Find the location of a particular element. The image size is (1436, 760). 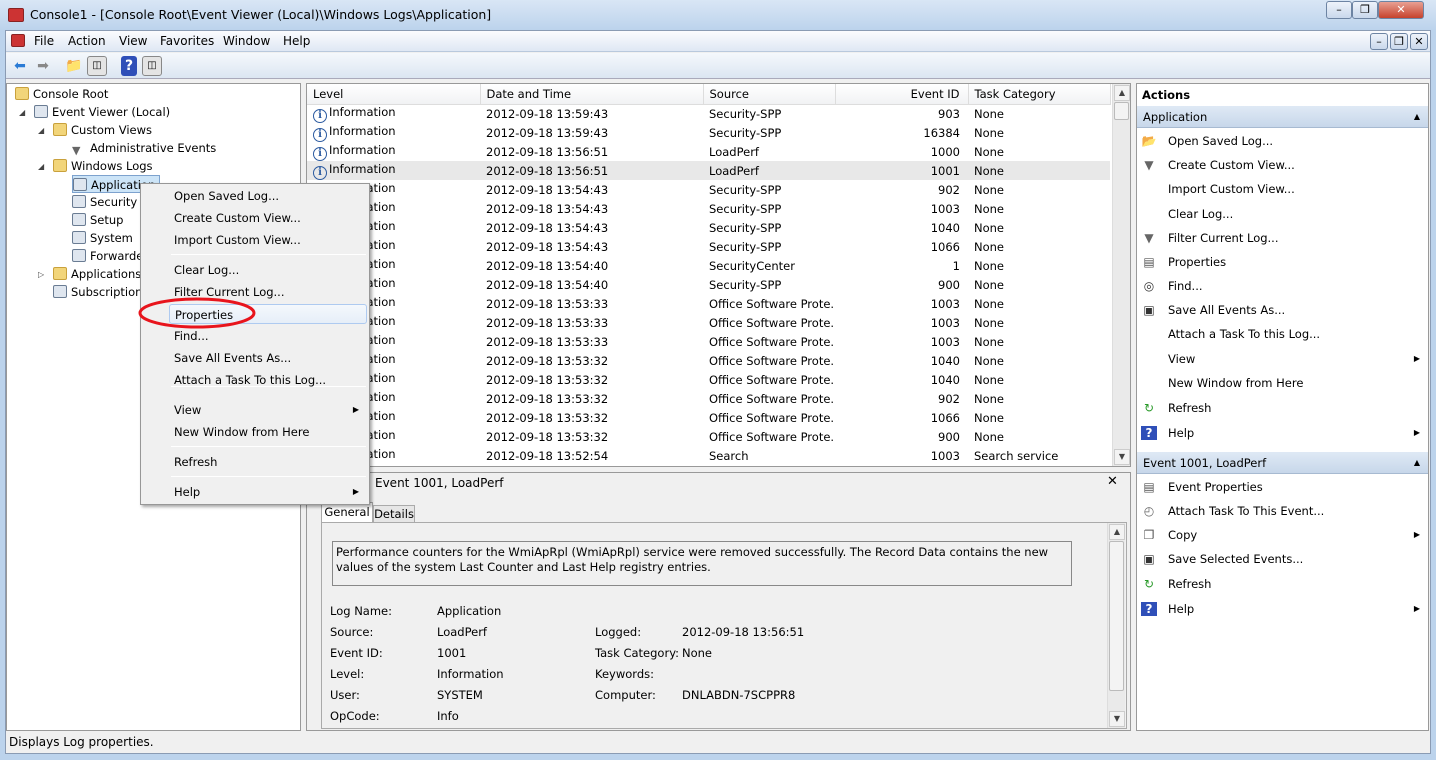

actions-section-event: Event 1001, LoadPerf ▲ is located at coordinates (1282, 463).